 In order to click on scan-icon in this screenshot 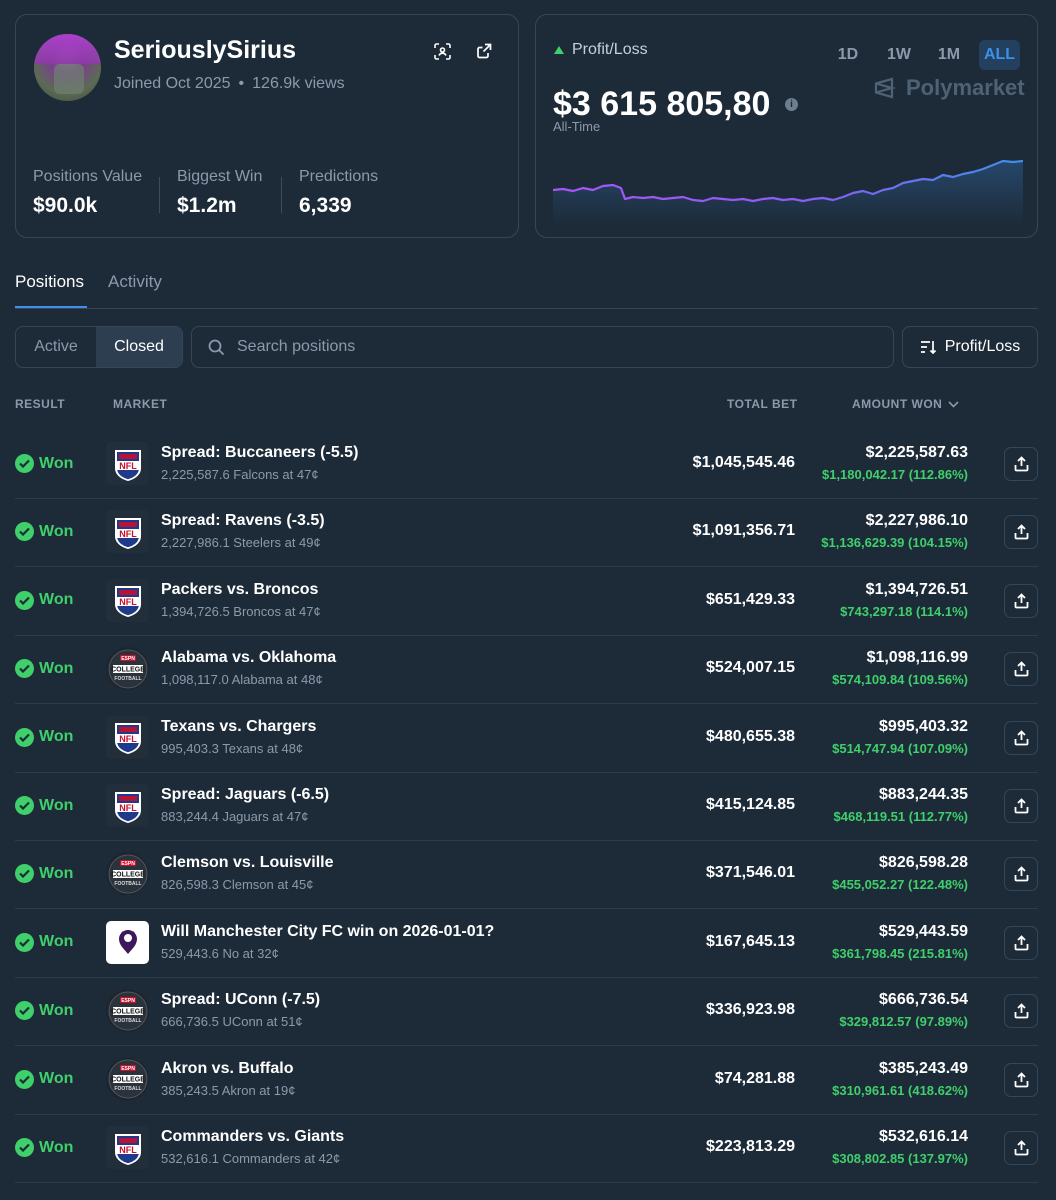, I will do `click(442, 51)`.